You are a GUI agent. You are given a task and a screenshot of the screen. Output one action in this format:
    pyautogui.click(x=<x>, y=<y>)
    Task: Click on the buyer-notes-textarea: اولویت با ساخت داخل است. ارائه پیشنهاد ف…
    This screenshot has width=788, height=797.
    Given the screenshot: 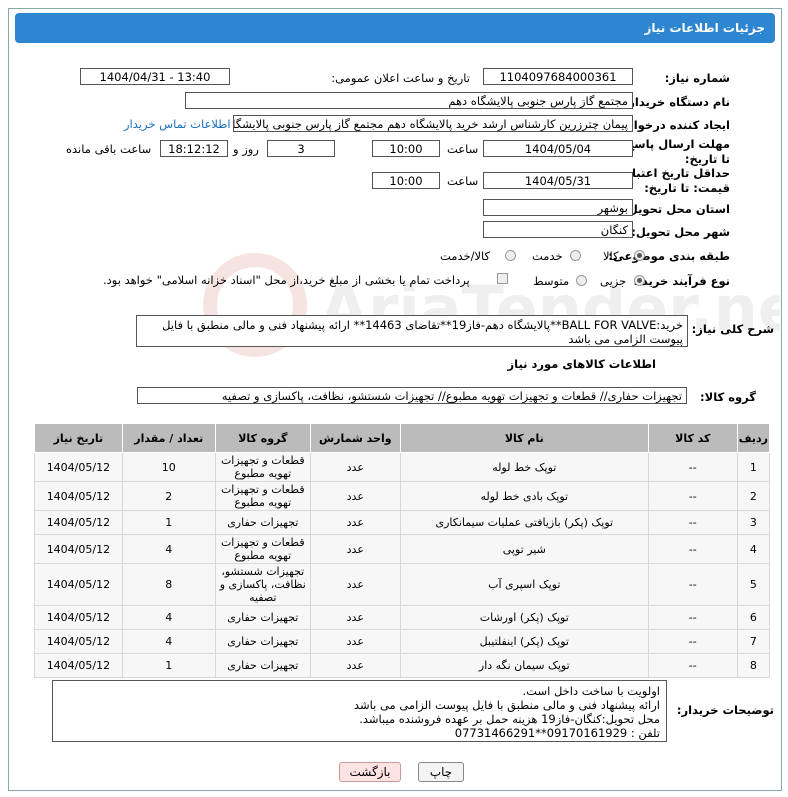 What is the action you would take?
    pyautogui.click(x=359, y=711)
    